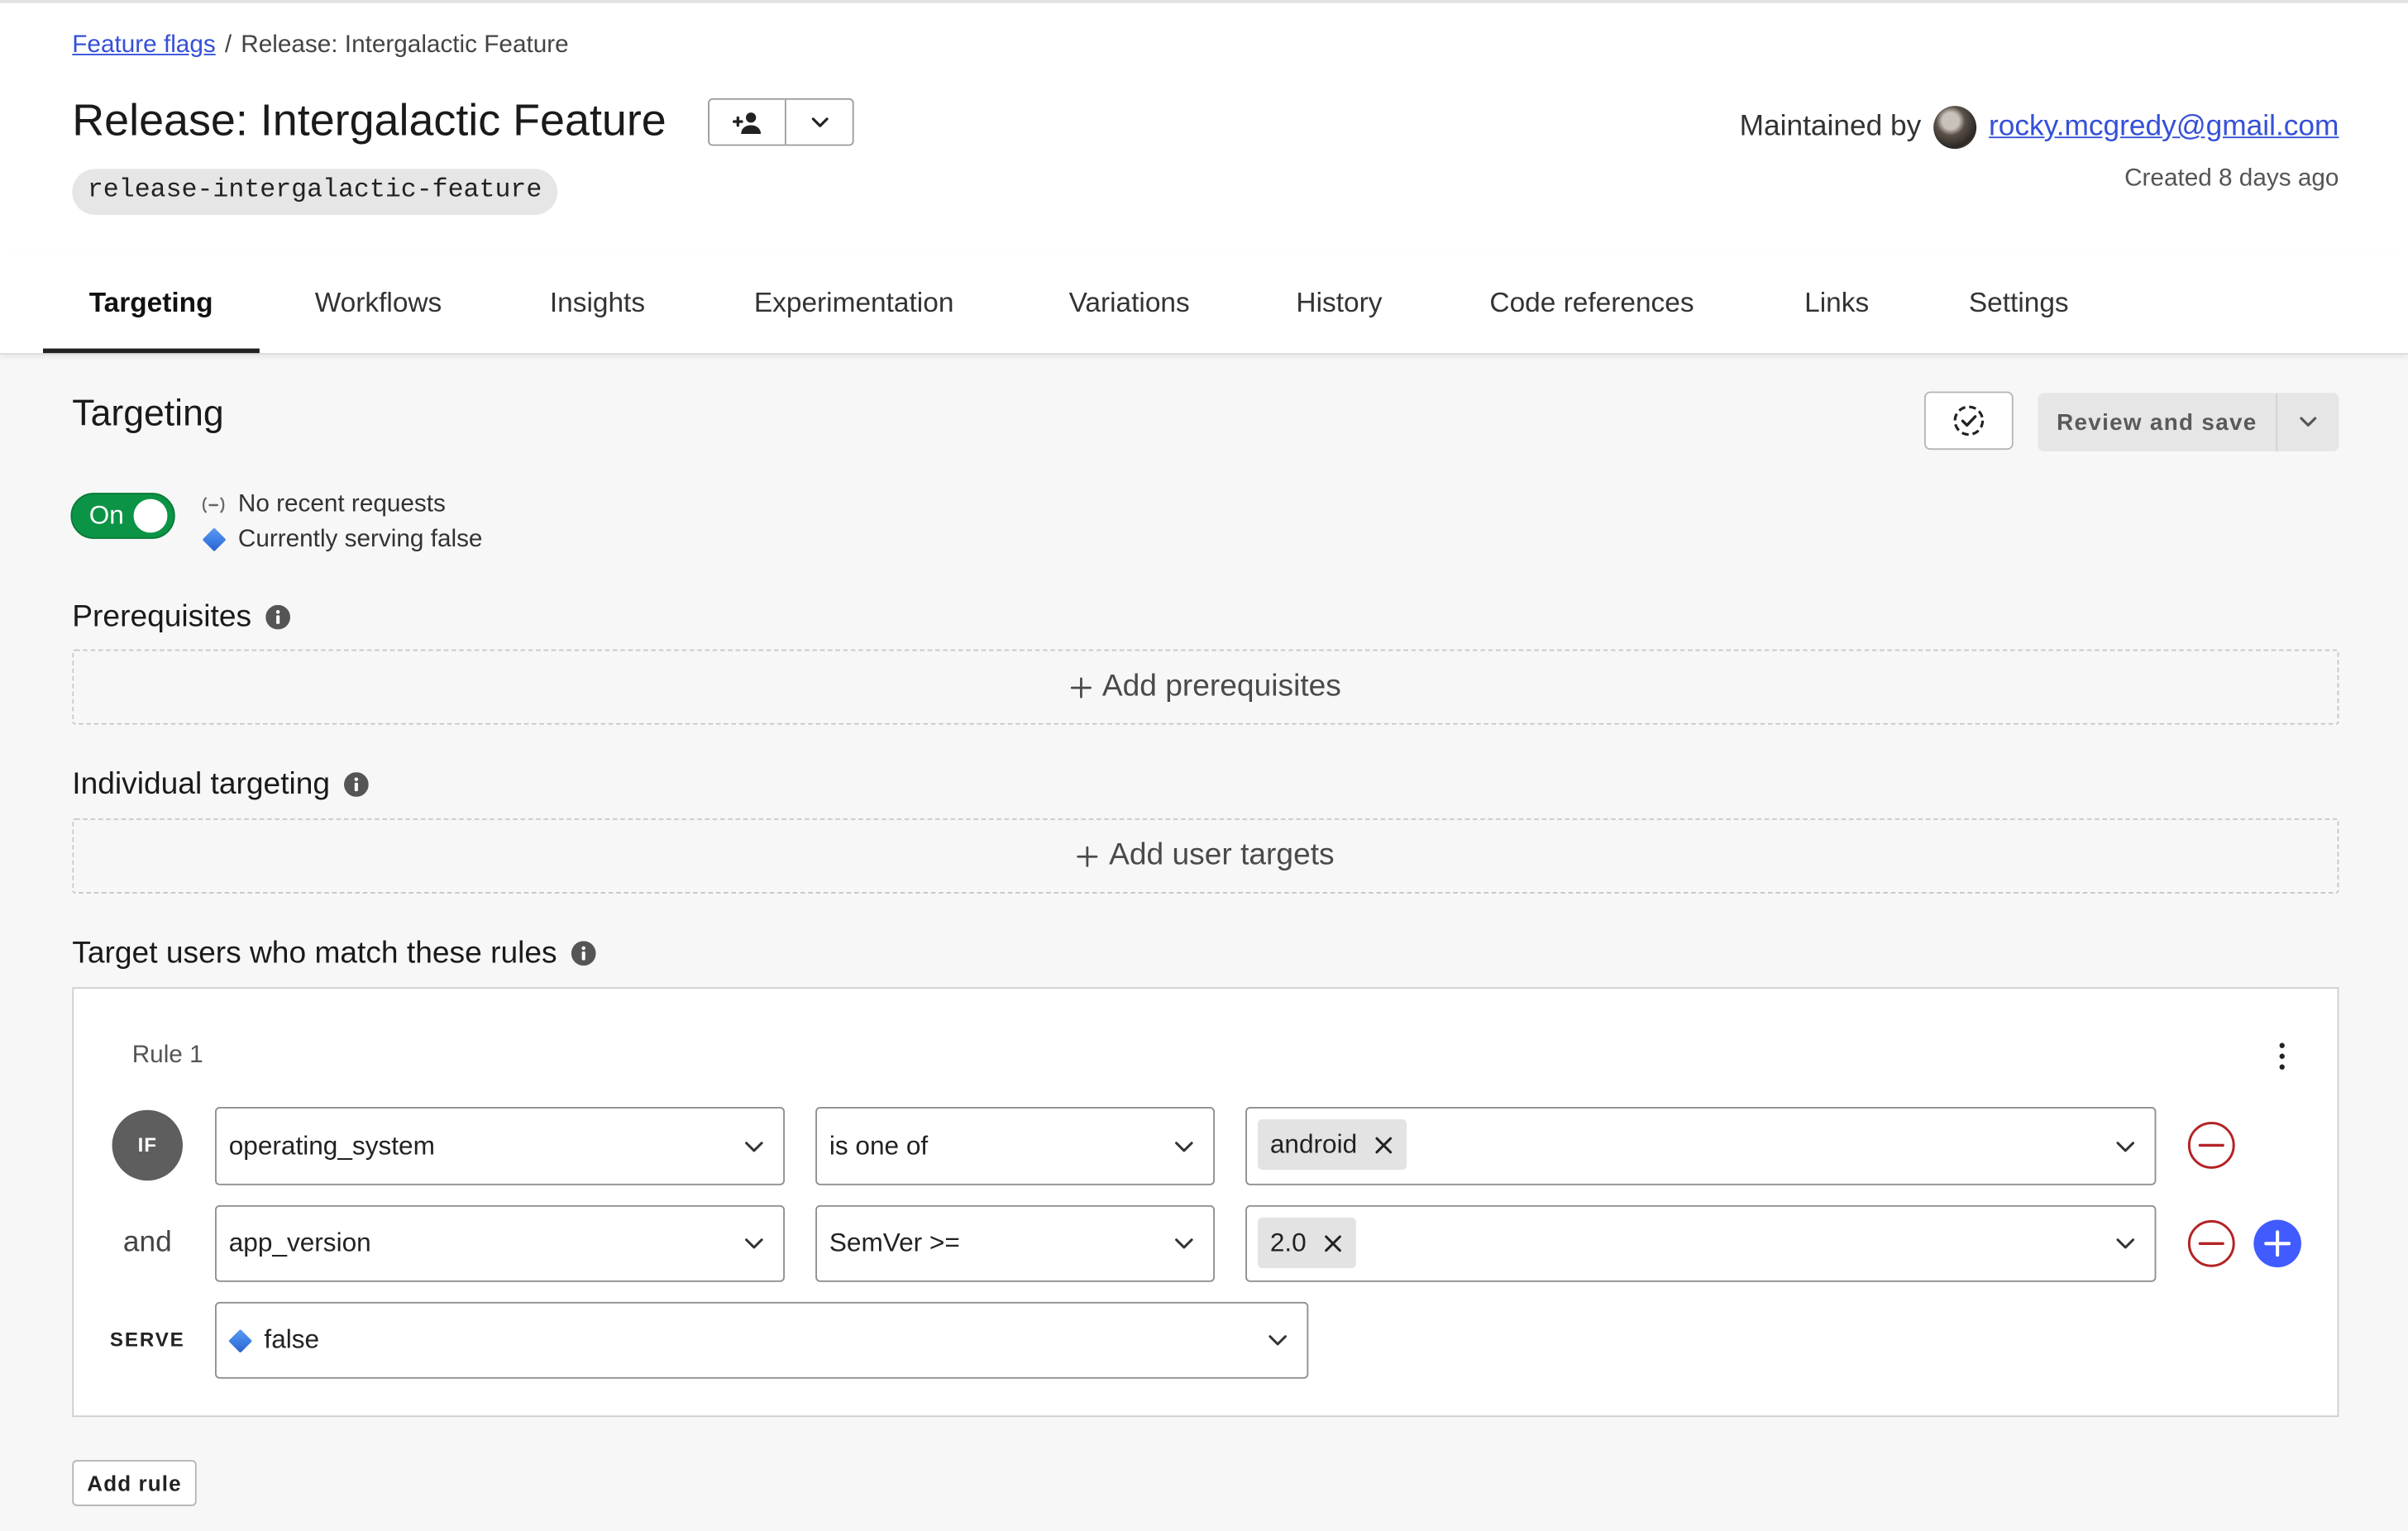 This screenshot has width=2408, height=1531. I want to click on add-user-targets-label: Add user targets, so click(1222, 854).